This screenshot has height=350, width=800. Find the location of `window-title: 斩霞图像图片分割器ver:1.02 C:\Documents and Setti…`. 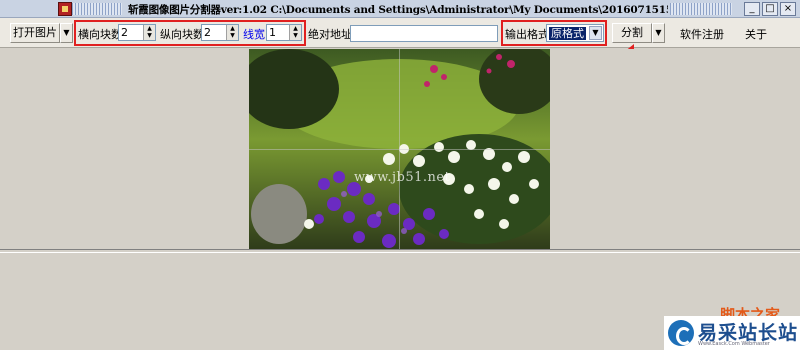

window-title: 斩霞图像图片分割器ver:1.02 C:\Documents and Setti… is located at coordinates (398, 10).